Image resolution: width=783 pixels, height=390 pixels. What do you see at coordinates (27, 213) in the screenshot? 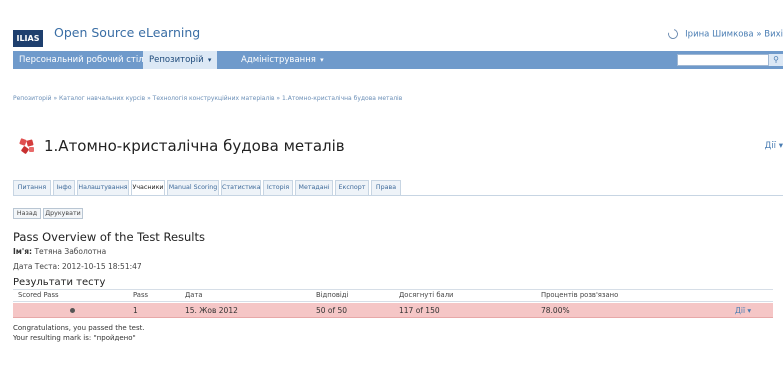
I see `back-button: Назад` at bounding box center [27, 213].